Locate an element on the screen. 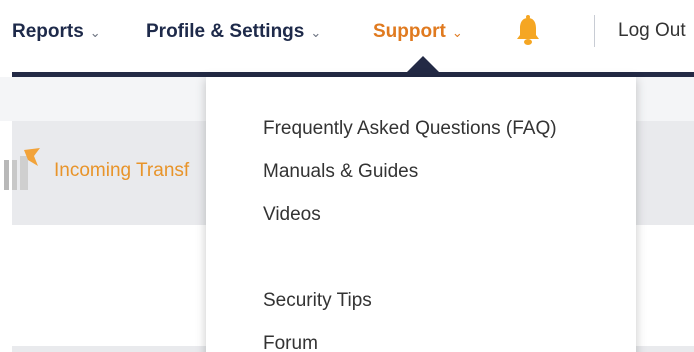  menu-item-forum: Forum is located at coordinates (290, 342).